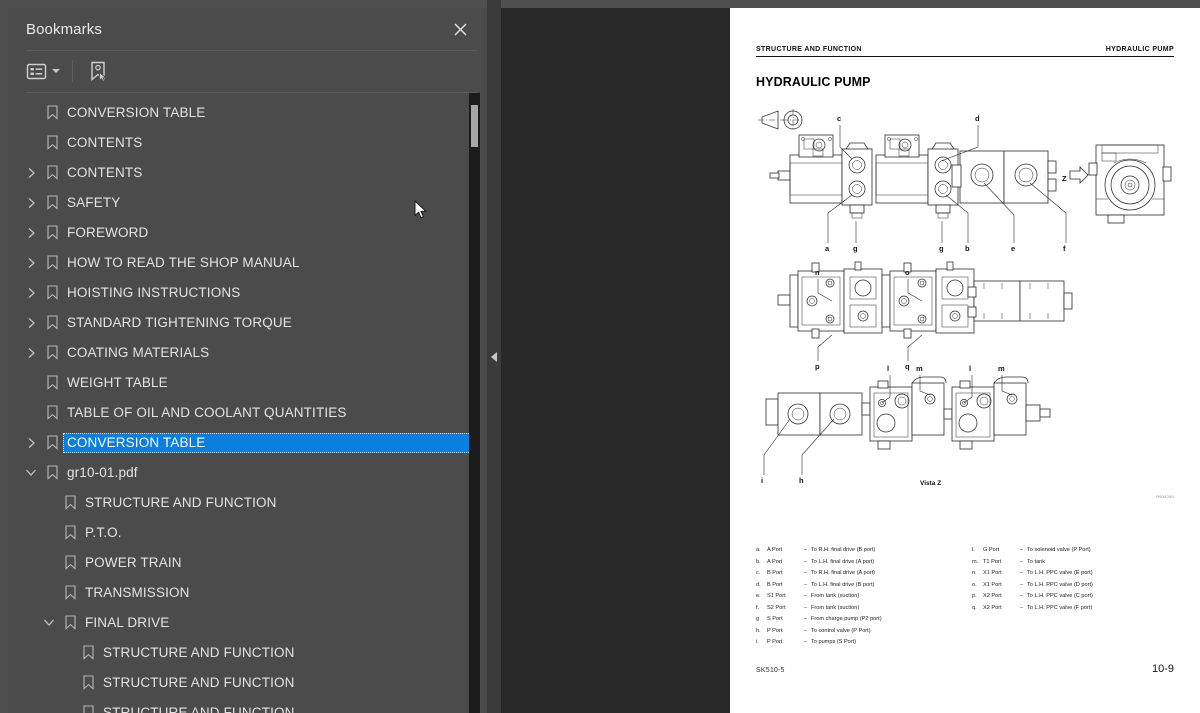 The height and width of the screenshot is (713, 1200). What do you see at coordinates (247, 473) in the screenshot?
I see `bookmark-item: gr10-01.pdf` at bounding box center [247, 473].